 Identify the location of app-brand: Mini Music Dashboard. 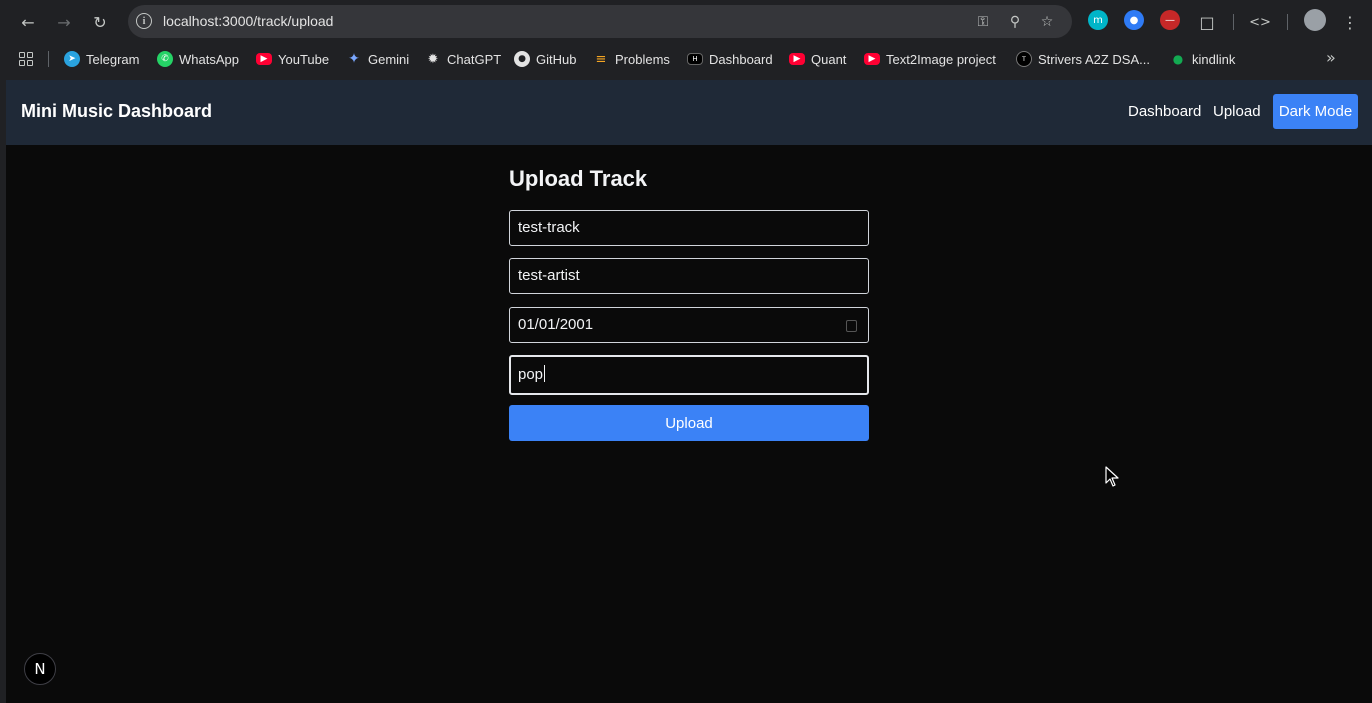
(116, 111).